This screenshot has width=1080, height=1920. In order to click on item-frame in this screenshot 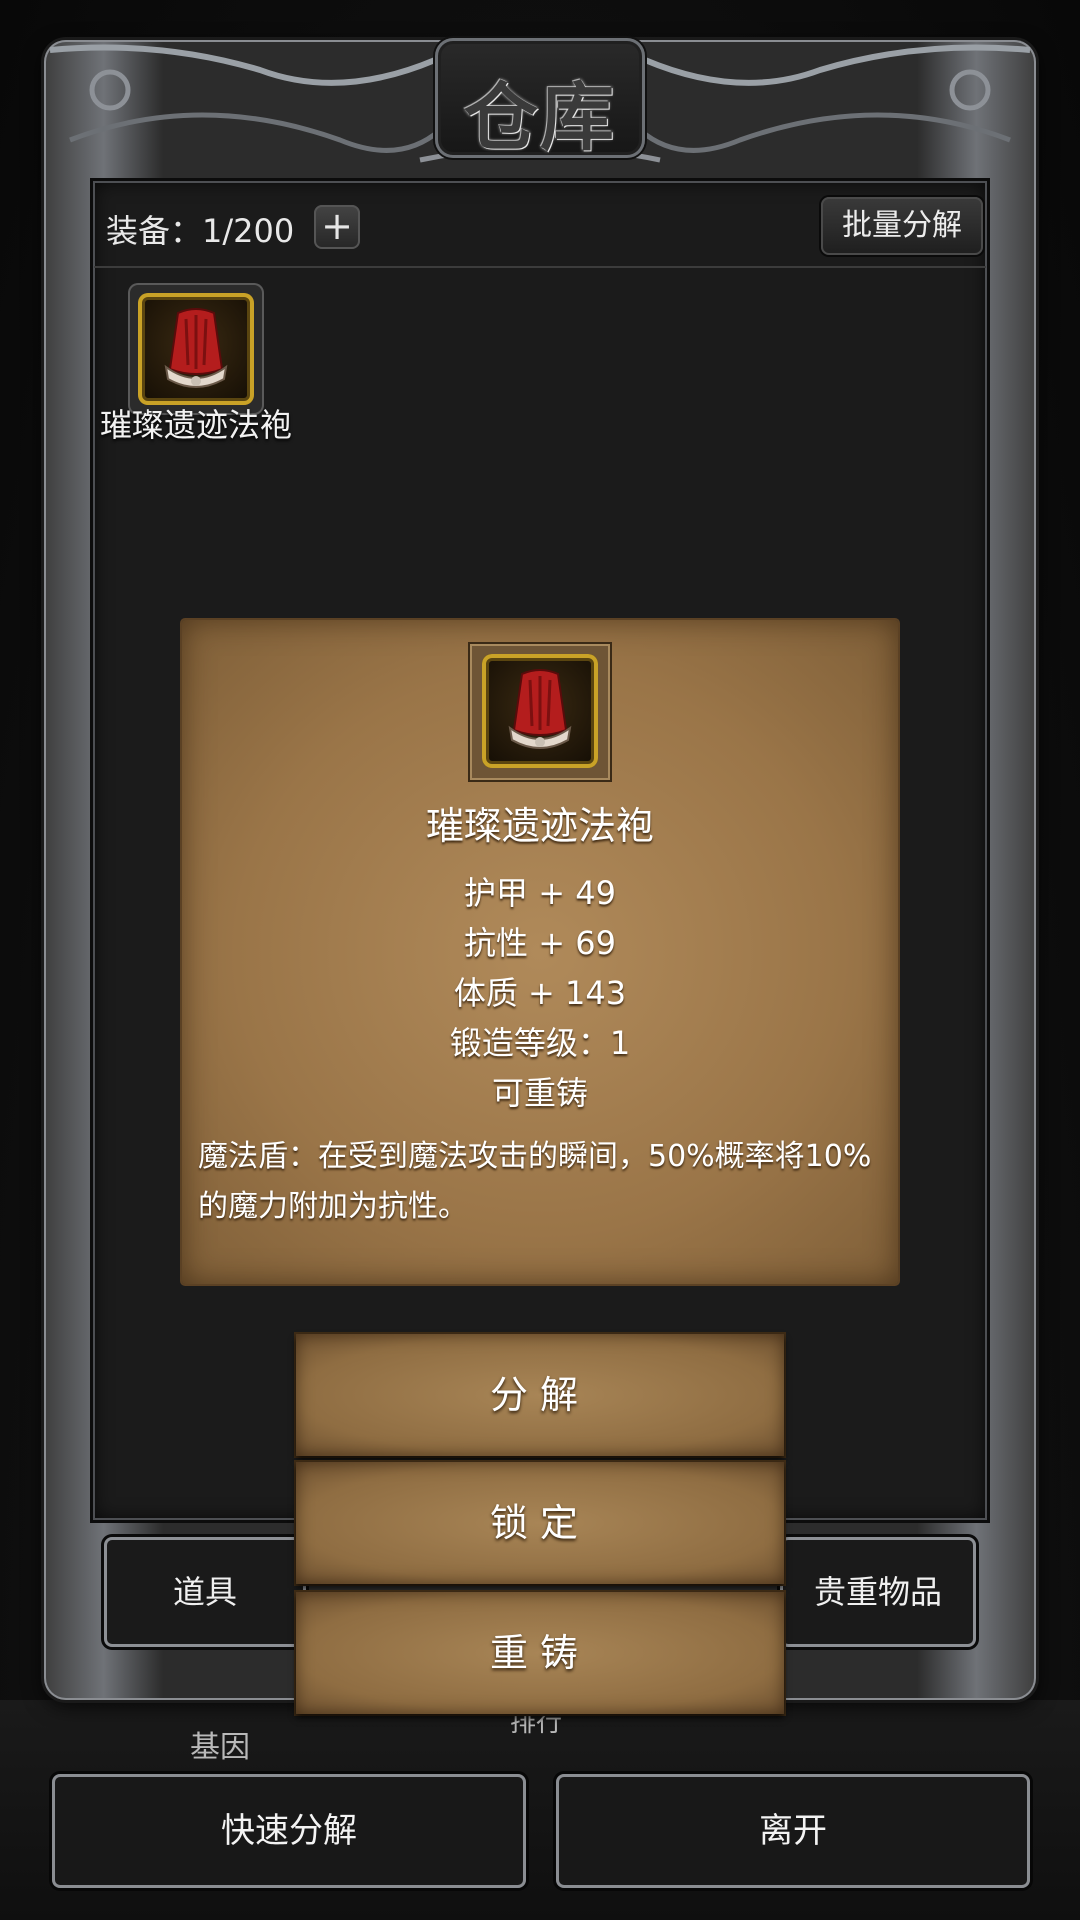, I will do `click(196, 349)`.